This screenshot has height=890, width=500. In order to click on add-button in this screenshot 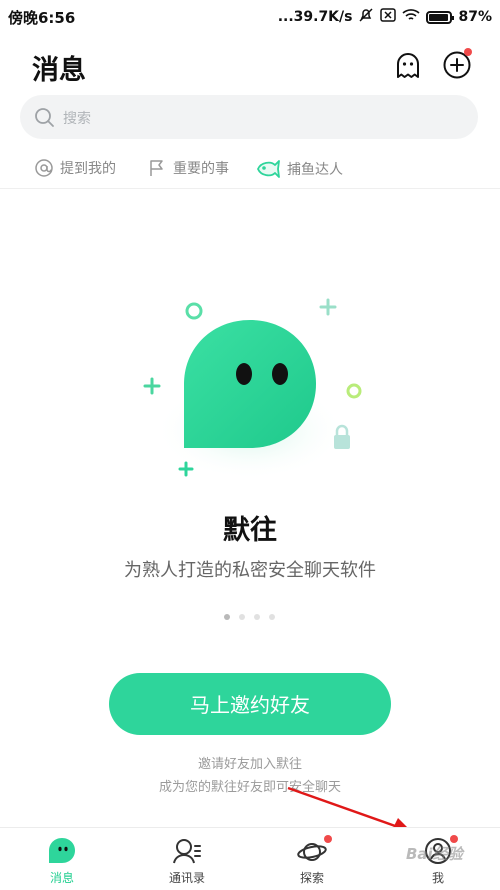, I will do `click(457, 64)`.